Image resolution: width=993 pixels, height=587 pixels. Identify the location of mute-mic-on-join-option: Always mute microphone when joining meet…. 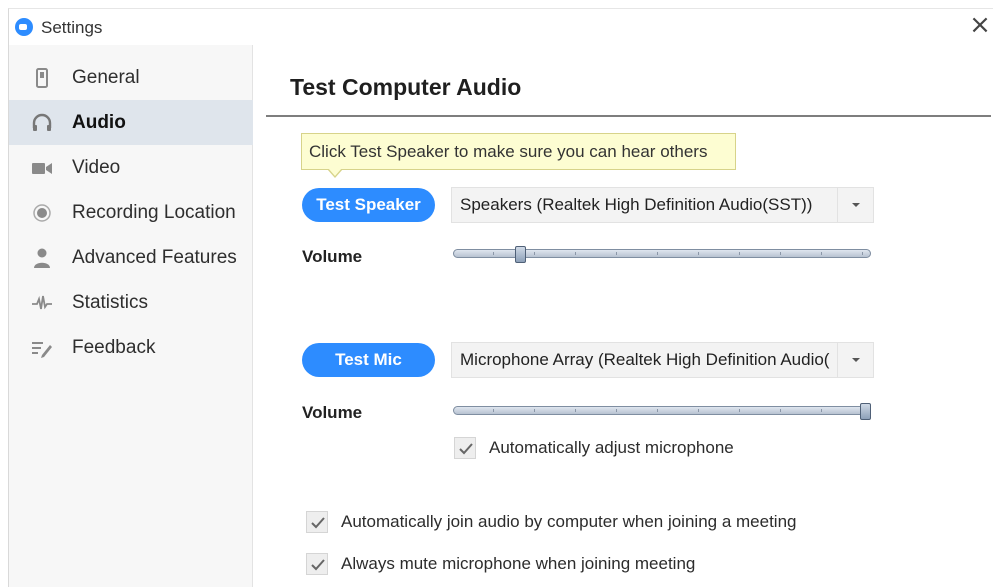
(536, 566).